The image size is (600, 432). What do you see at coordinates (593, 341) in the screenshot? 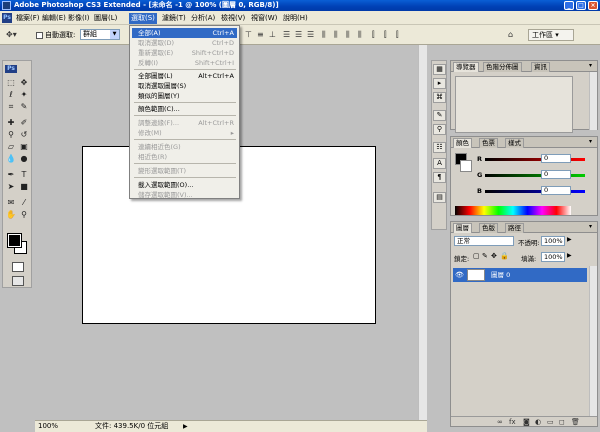
I see `layers-scrollbar` at bounding box center [593, 341].